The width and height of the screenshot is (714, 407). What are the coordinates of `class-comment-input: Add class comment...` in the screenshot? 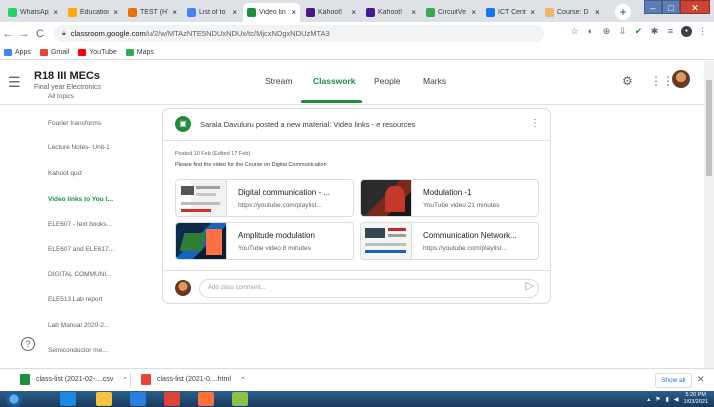 It's located at (369, 288).